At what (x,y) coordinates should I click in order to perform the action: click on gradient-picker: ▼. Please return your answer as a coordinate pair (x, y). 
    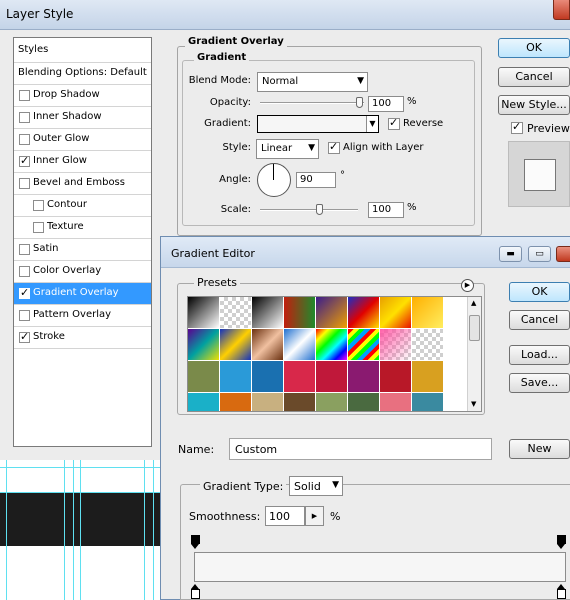
    Looking at the image, I should click on (318, 124).